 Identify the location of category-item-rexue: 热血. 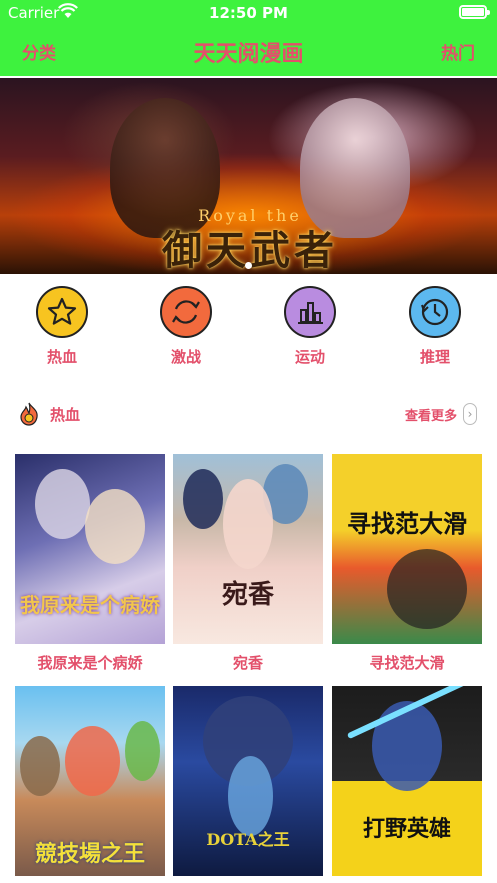
(62, 326).